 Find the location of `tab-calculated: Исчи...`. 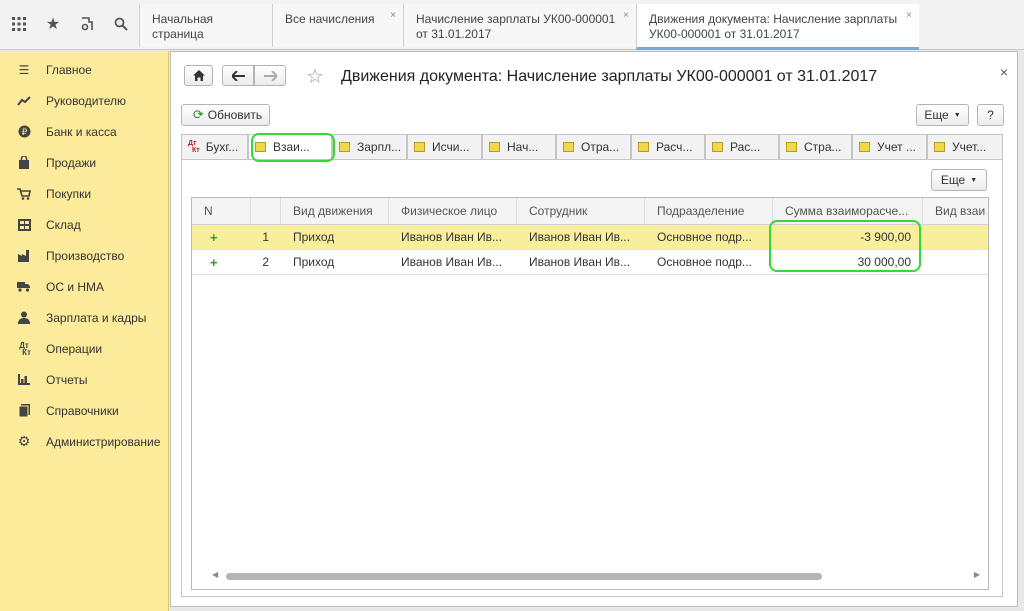

tab-calculated: Исчи... is located at coordinates (444, 146).